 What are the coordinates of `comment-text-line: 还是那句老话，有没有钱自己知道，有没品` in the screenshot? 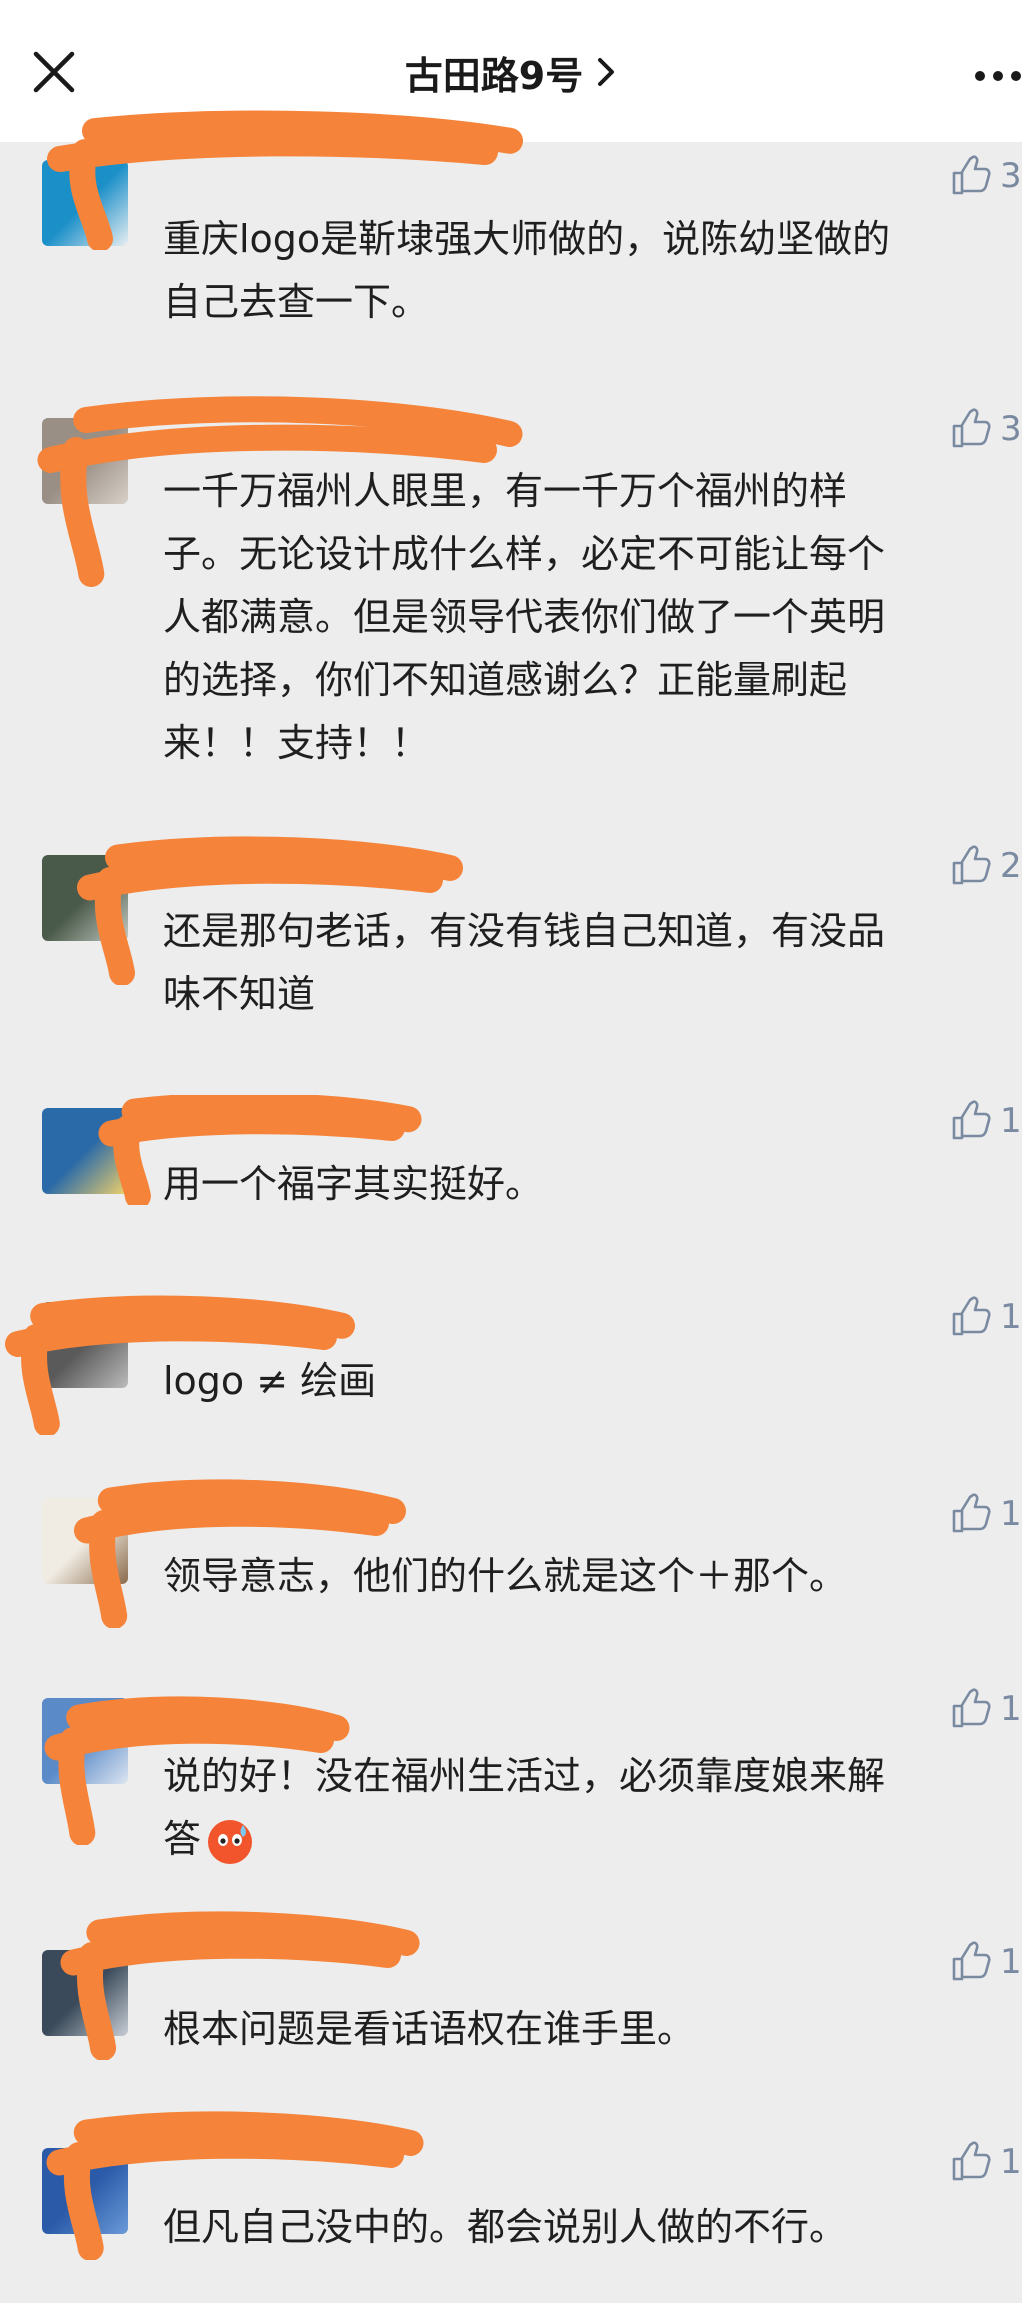 It's located at (524, 931).